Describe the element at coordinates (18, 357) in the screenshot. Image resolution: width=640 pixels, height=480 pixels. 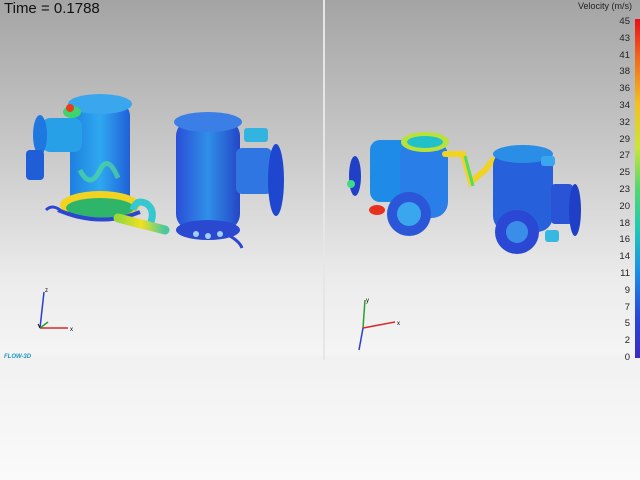
I see `flow3d-logo: FLOW-3D` at that location.